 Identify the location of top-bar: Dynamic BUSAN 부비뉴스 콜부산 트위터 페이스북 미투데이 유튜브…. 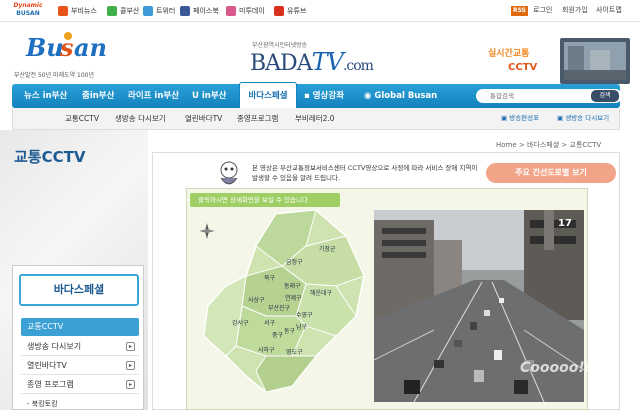
(320, 11).